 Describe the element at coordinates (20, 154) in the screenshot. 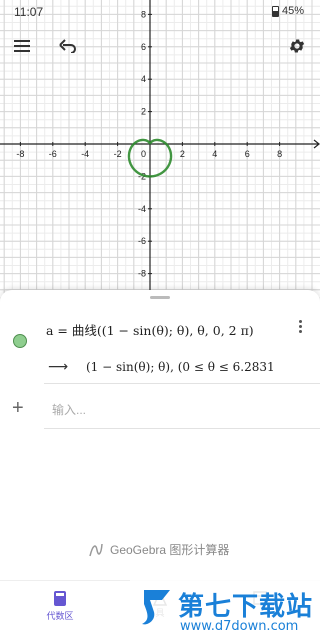

I see `x-tick-label: -8` at that location.